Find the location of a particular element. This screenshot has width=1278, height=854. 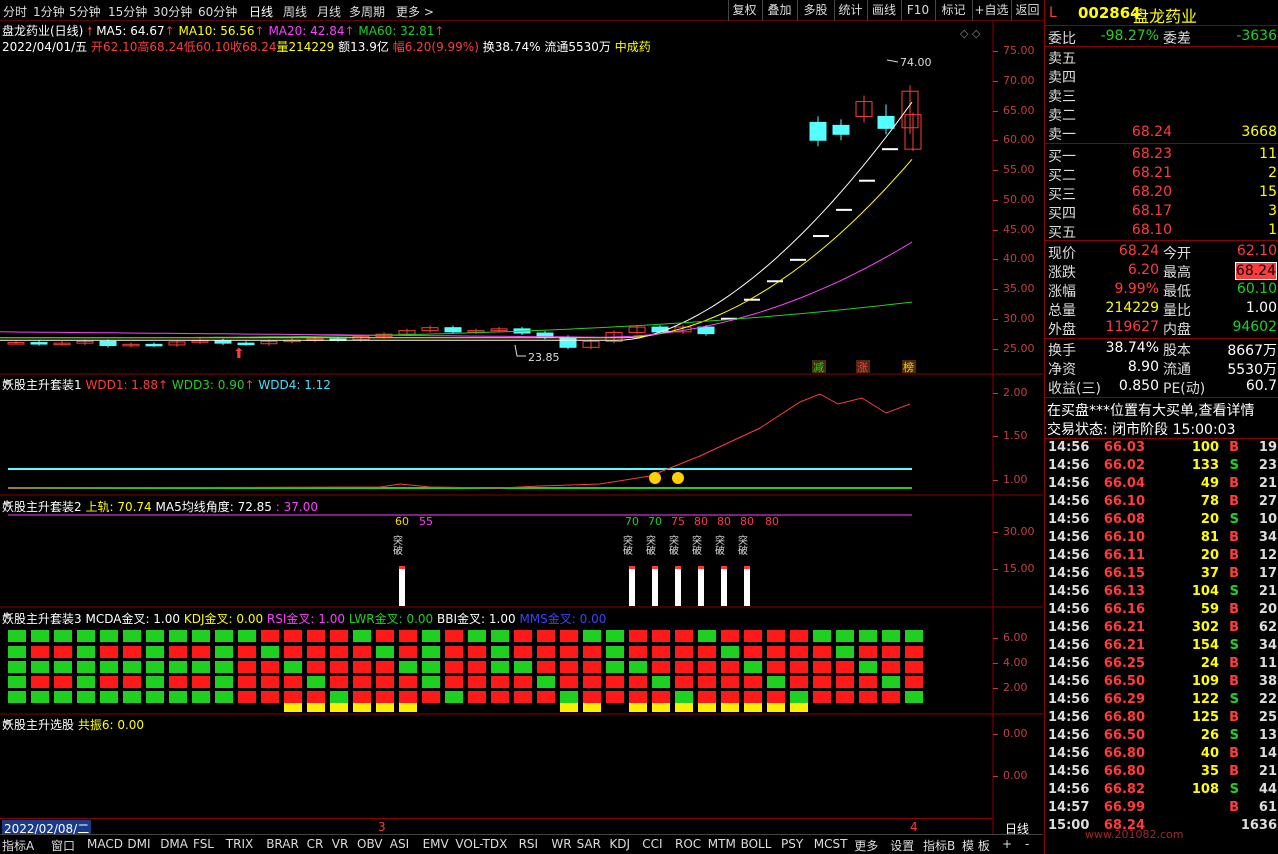

bottom-right-tab-1: 模 板 is located at coordinates (976, 845).